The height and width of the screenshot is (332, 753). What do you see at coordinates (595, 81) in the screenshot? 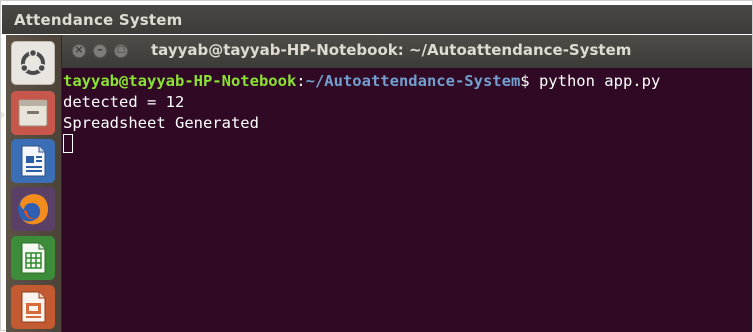
I see `prompt-command: python app.py` at bounding box center [595, 81].